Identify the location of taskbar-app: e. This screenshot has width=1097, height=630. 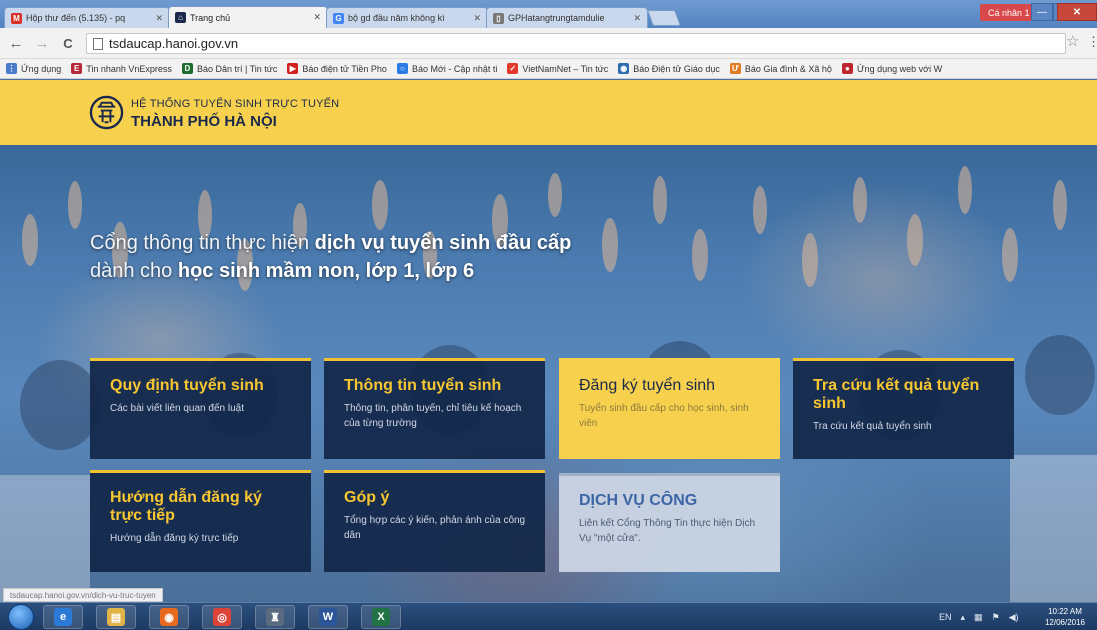
(63, 617).